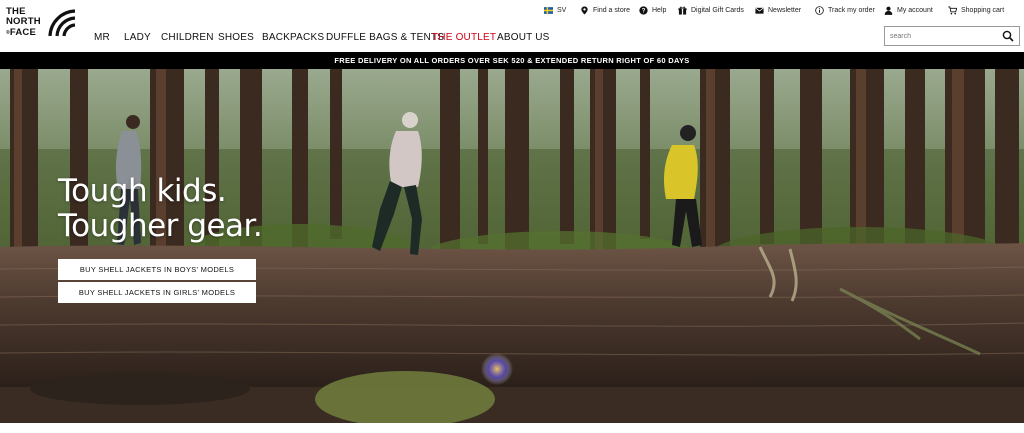 The width and height of the screenshot is (1024, 433). I want to click on hero-headline-line-1: Tough kids., so click(142, 191).